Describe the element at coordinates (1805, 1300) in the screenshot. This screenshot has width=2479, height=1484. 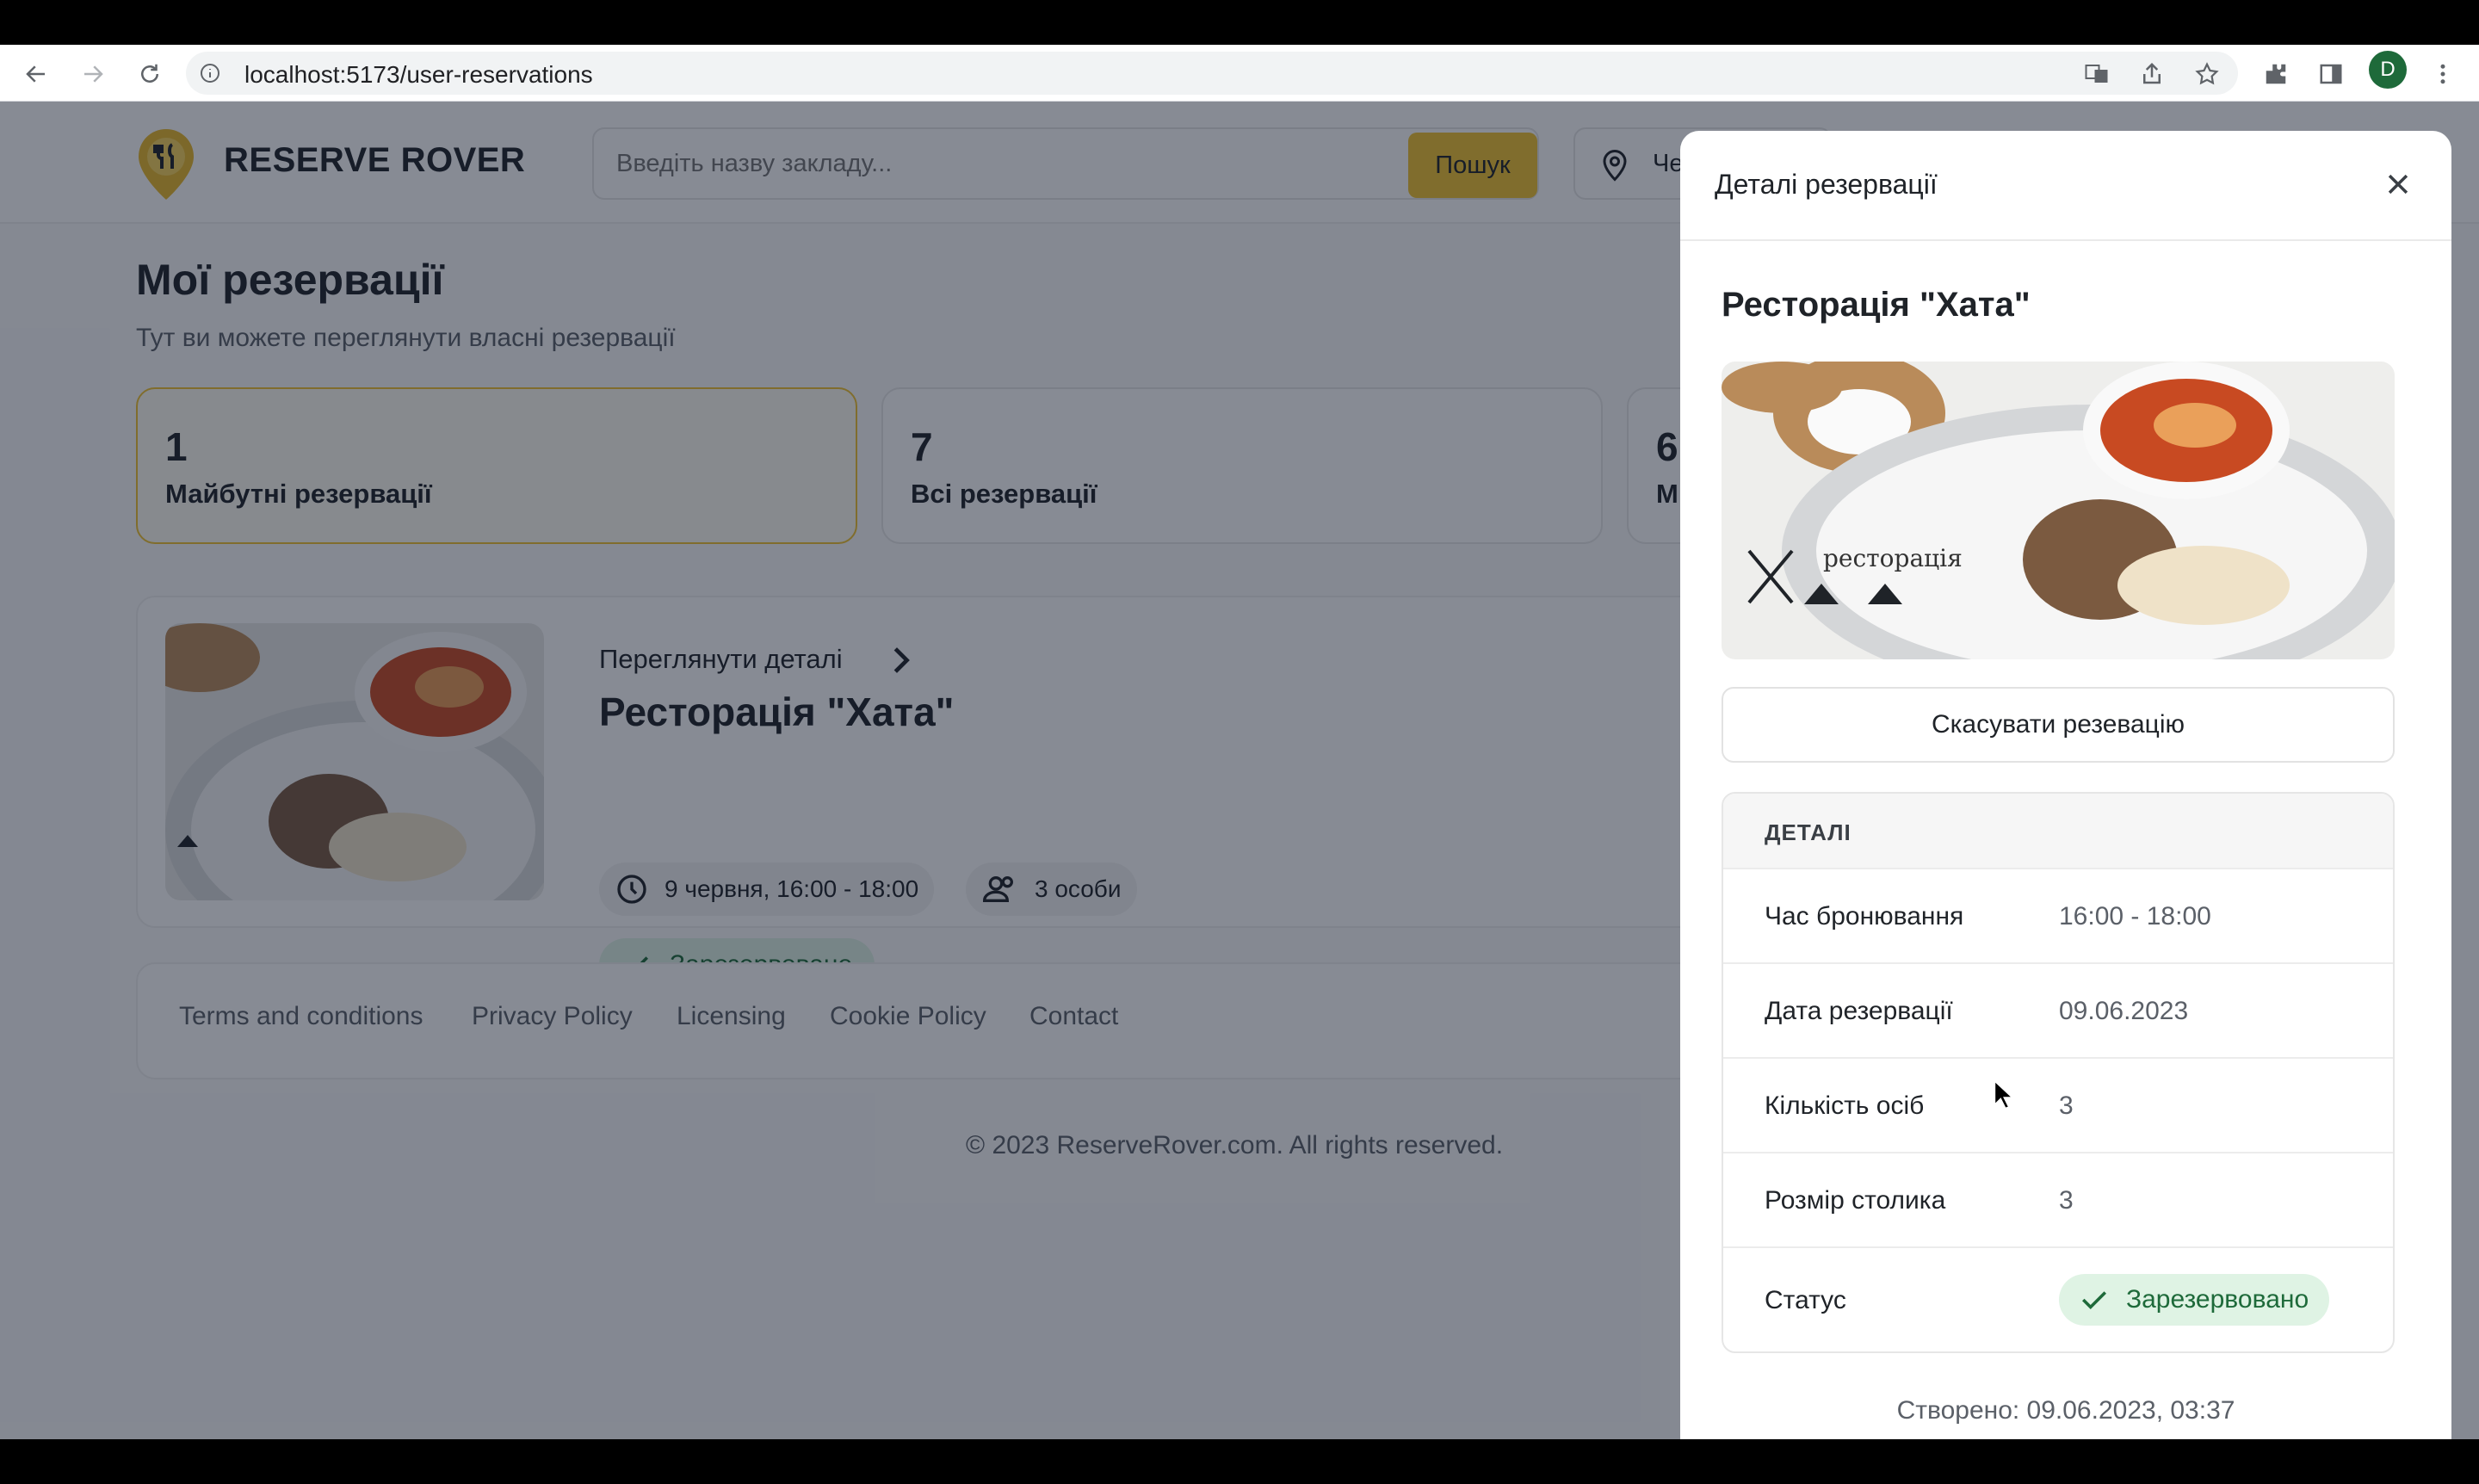
I see `detail-key: Статус` at that location.